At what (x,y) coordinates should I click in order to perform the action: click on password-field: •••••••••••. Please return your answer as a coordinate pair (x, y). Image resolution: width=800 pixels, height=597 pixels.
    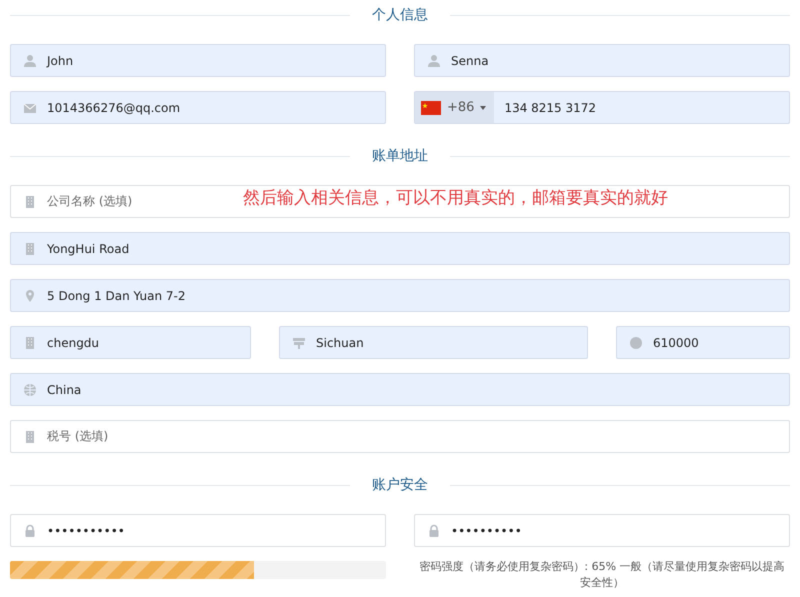
    Looking at the image, I should click on (198, 530).